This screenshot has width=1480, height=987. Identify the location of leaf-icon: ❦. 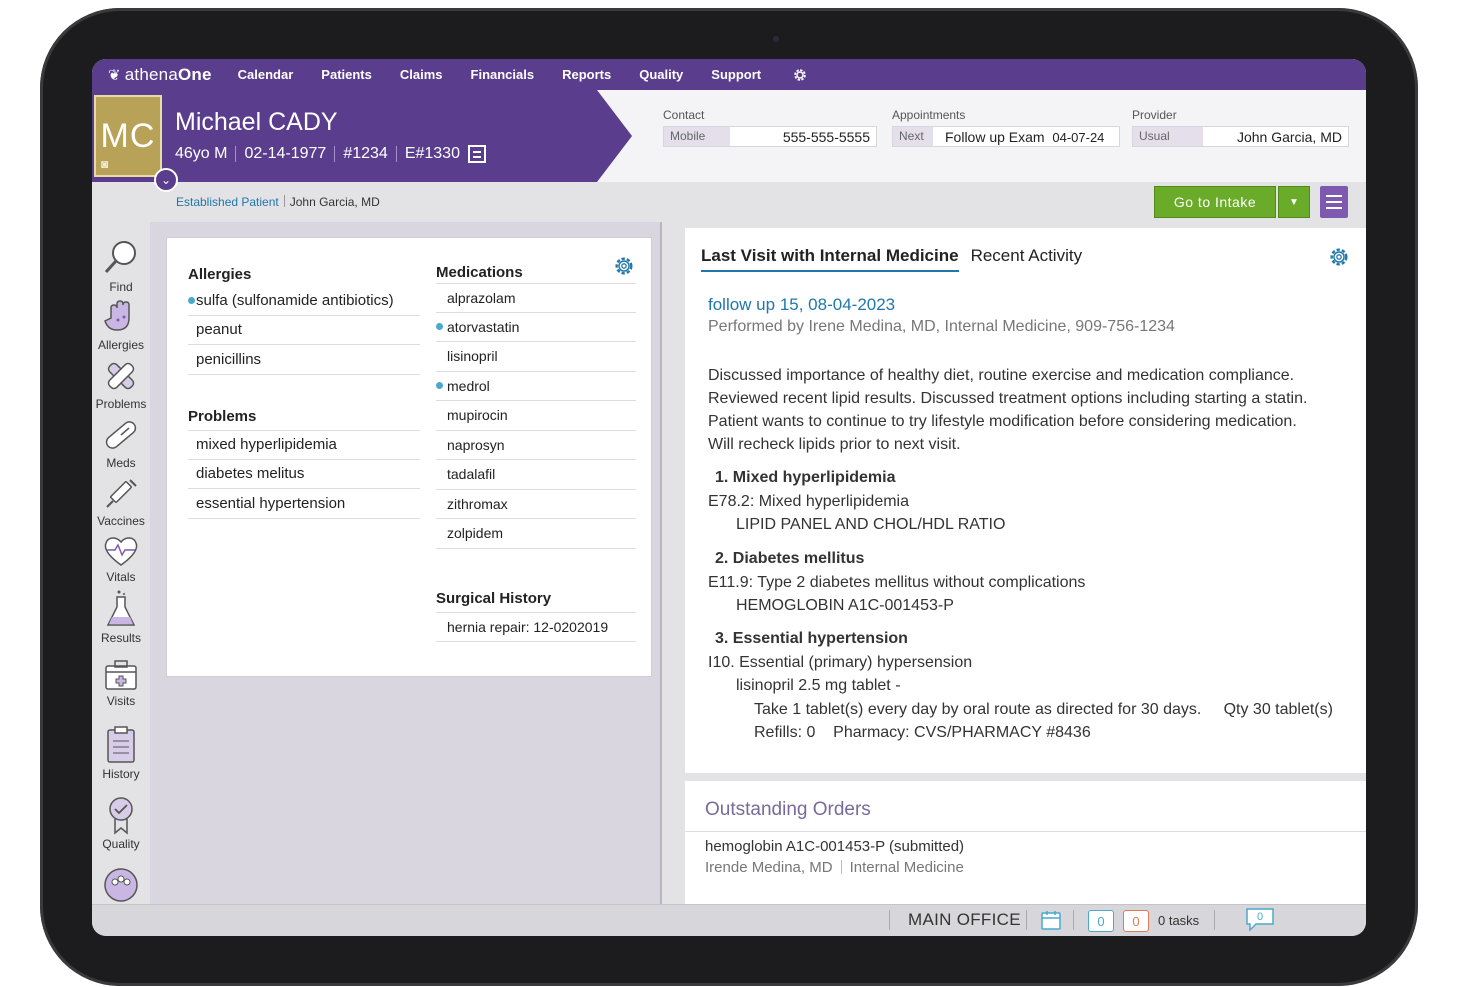
(114, 75).